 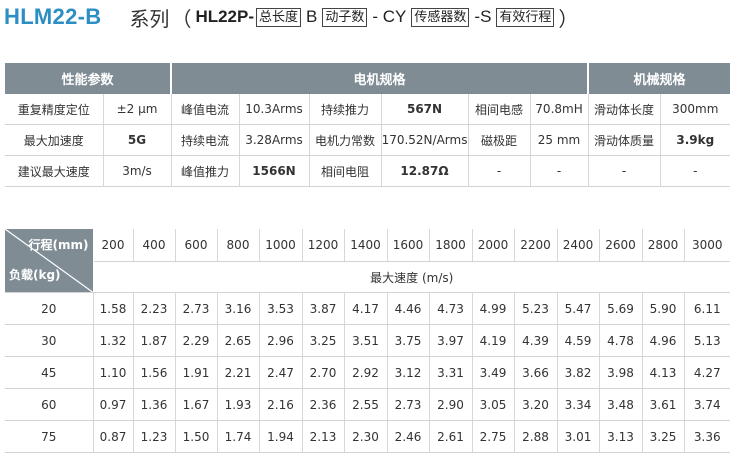 What do you see at coordinates (58, 245) in the screenshot?
I see `corner-stroke-label: 行程(mm)` at bounding box center [58, 245].